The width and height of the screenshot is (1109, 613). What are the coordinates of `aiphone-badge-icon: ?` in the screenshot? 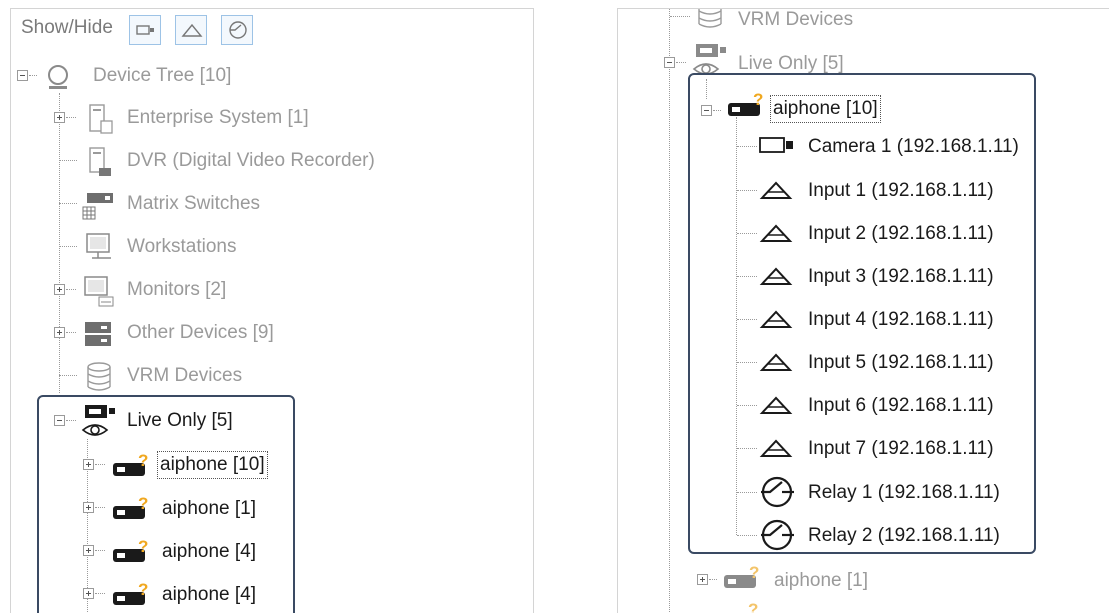 It's located at (753, 606).